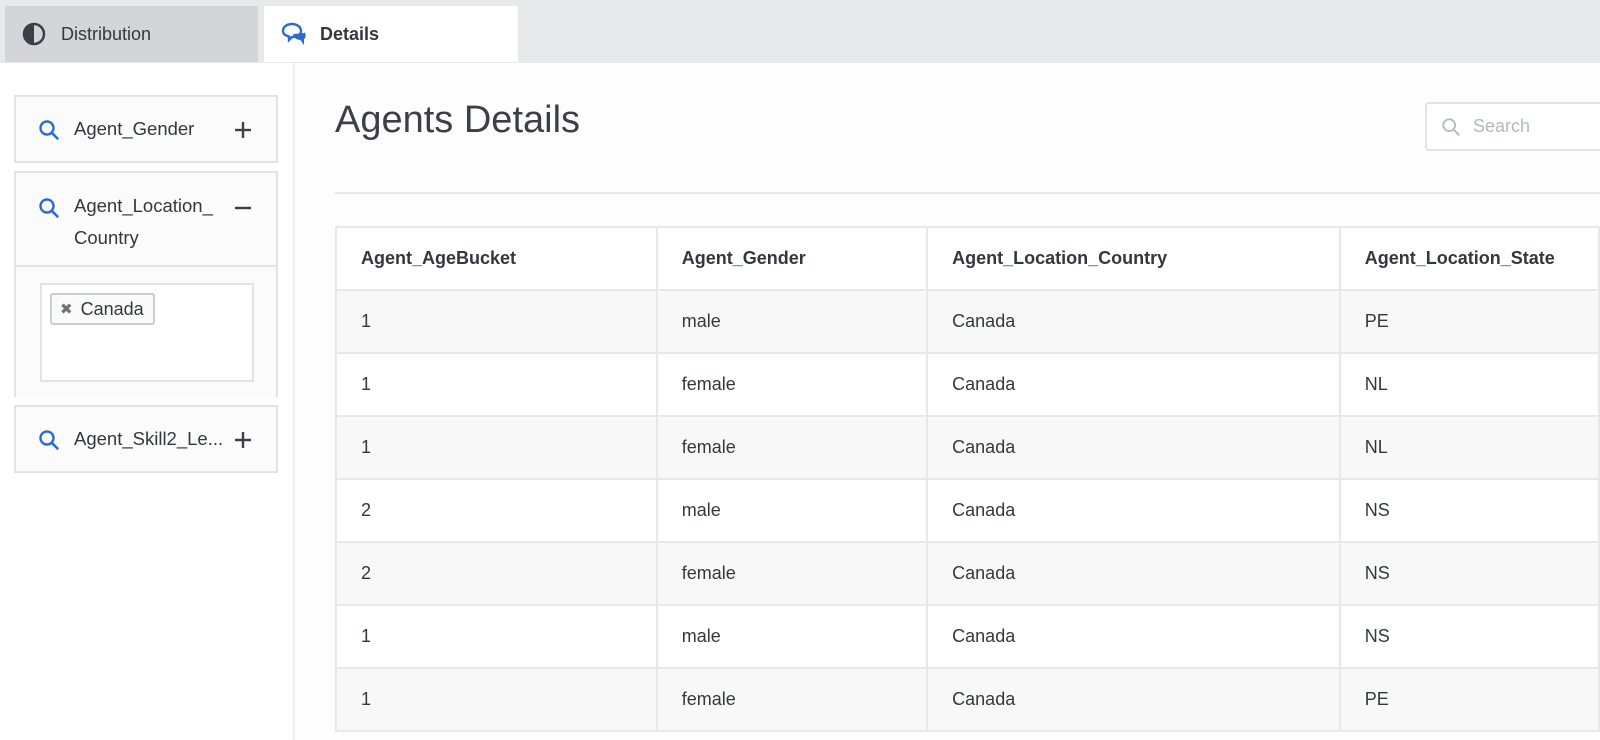 The image size is (1600, 740). Describe the element at coordinates (106, 33) in the screenshot. I see `tab-label: Distribution` at that location.